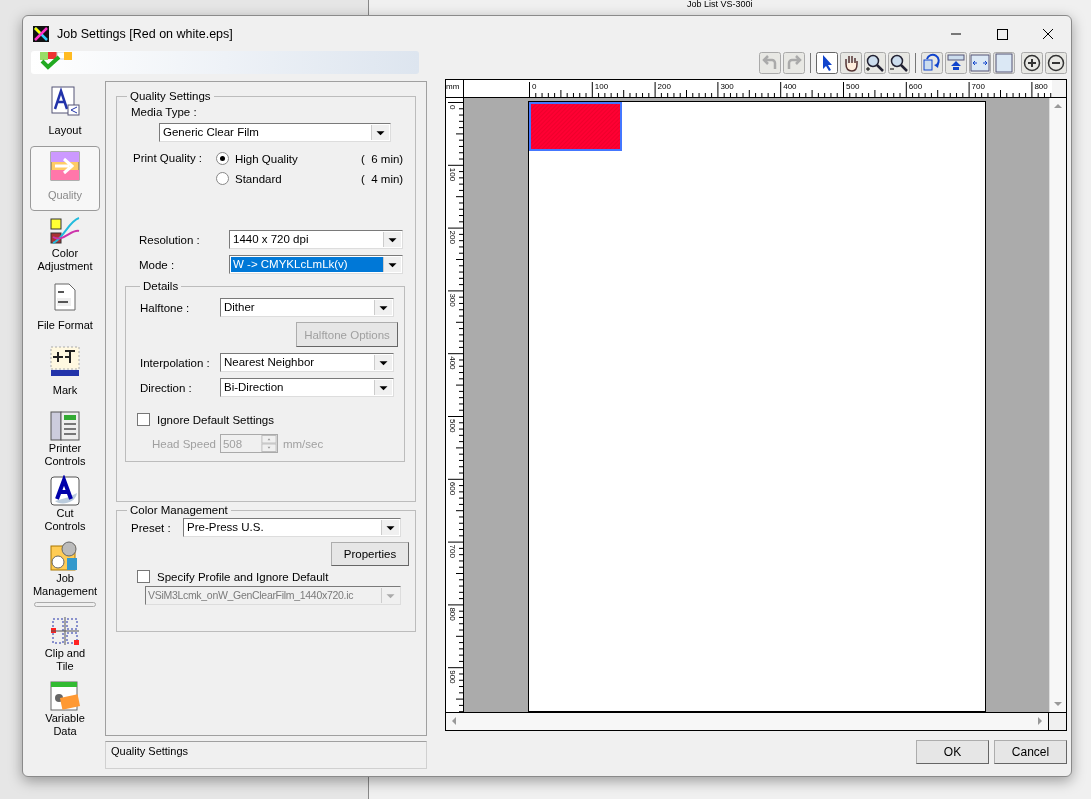 This screenshot has height=799, width=1091. What do you see at coordinates (1057, 405) in the screenshot?
I see `vertical-scrollbar` at bounding box center [1057, 405].